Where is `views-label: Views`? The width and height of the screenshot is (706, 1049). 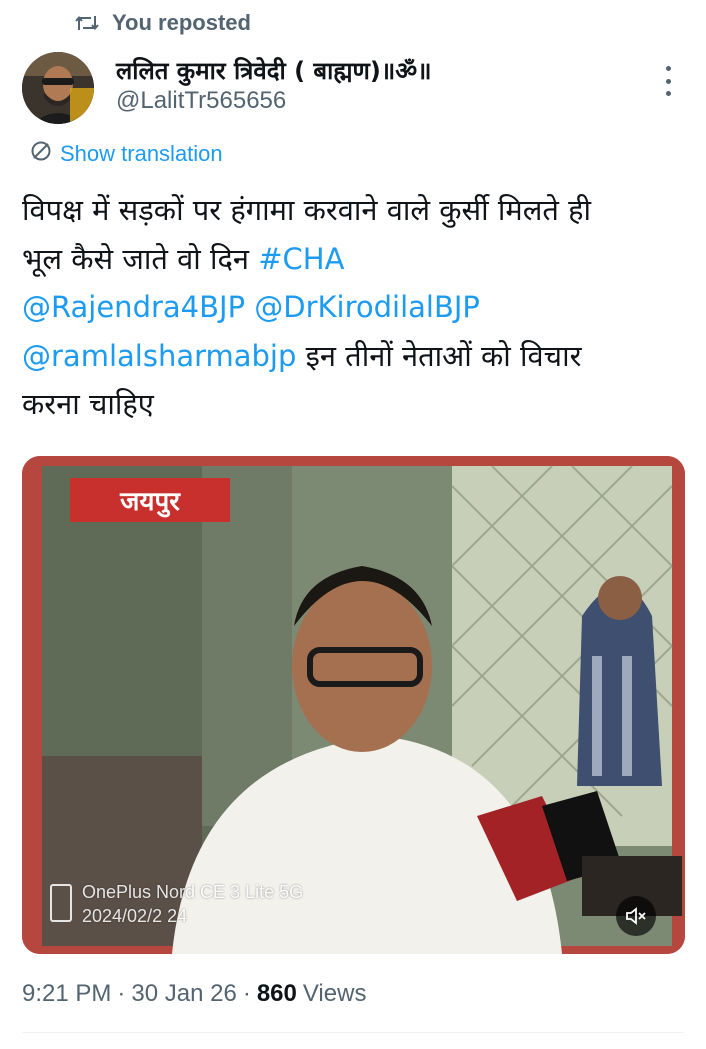
views-label: Views is located at coordinates (334, 993).